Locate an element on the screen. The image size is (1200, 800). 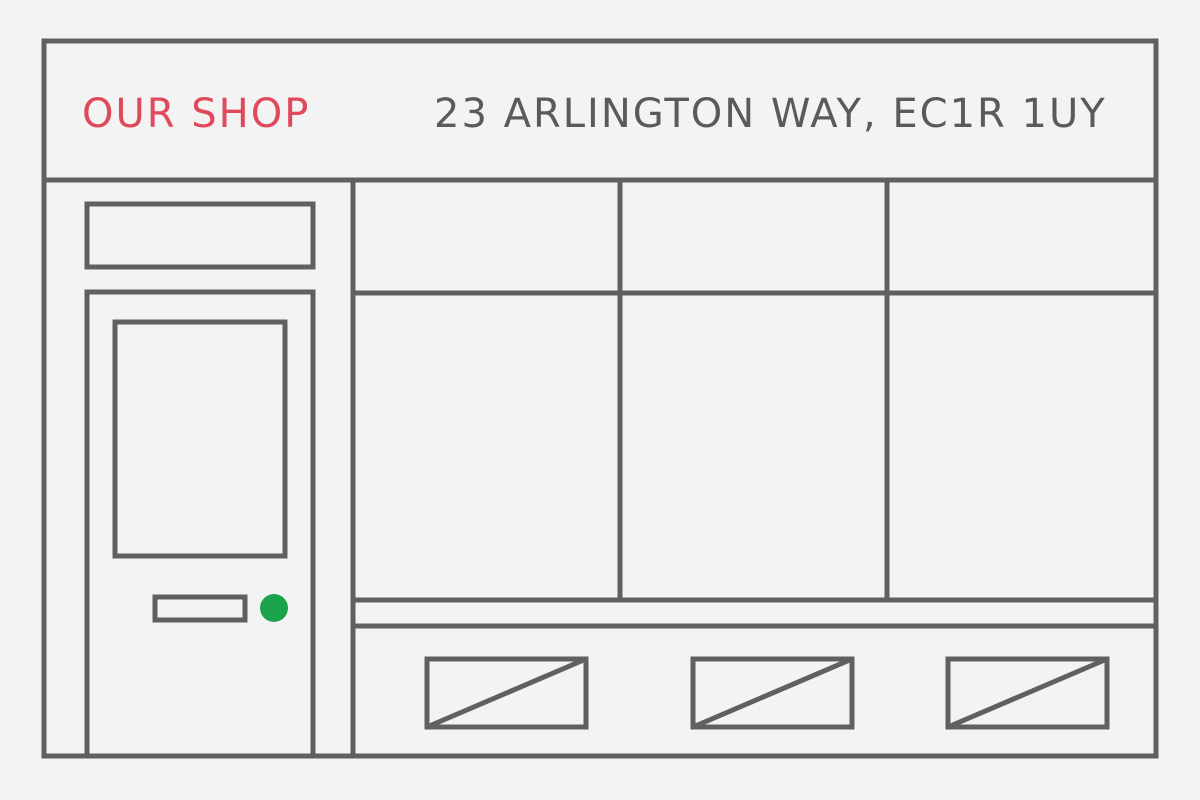
door-knob-icon is located at coordinates (274, 608).